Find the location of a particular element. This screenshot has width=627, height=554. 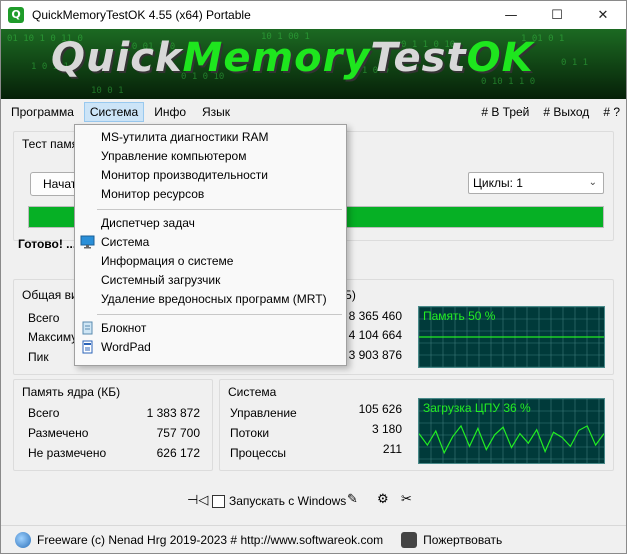

minimize-button: — is located at coordinates (511, 15).